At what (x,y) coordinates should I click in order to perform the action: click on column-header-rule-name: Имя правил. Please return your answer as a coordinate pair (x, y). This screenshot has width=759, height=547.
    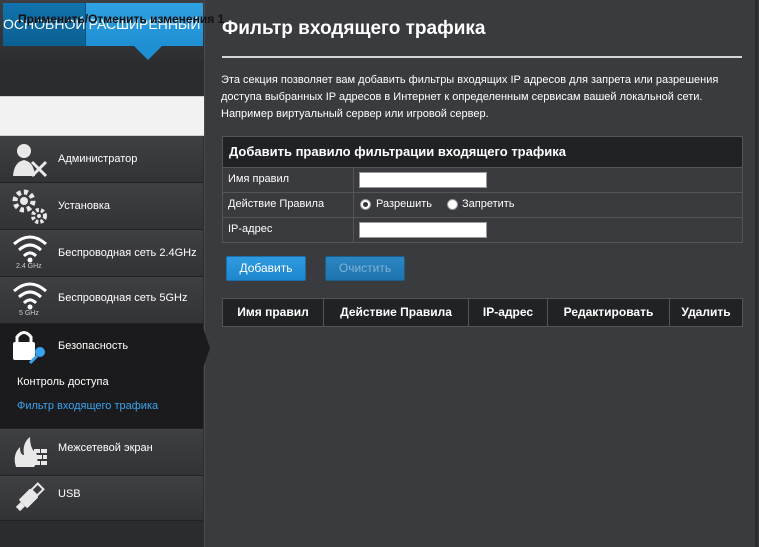
    Looking at the image, I should click on (273, 312).